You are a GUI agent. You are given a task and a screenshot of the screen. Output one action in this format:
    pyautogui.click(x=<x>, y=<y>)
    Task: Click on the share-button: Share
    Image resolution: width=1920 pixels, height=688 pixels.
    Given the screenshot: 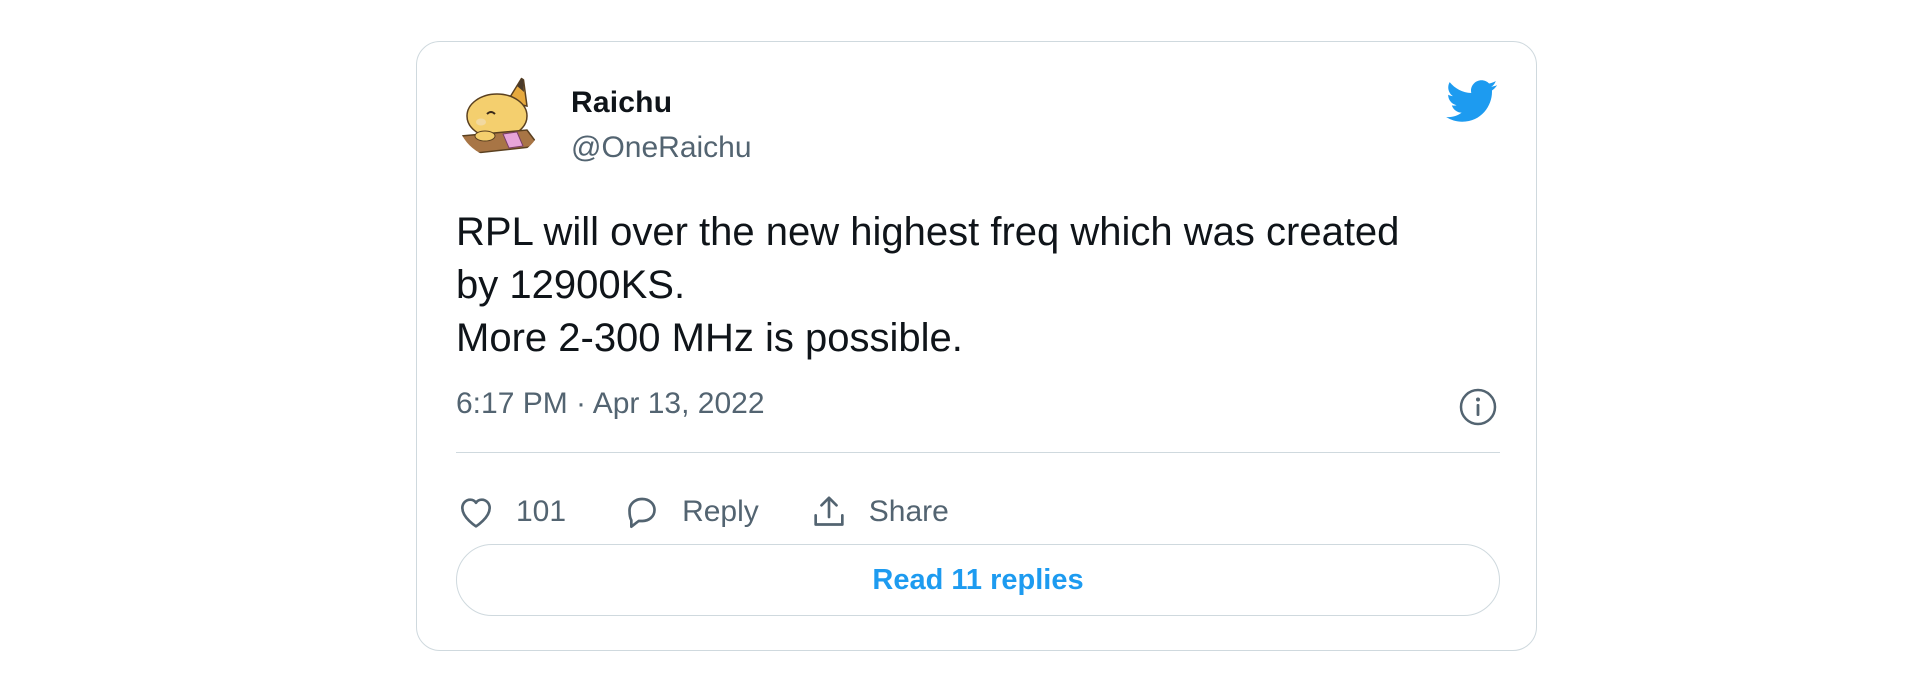 What is the action you would take?
    pyautogui.click(x=879, y=512)
    